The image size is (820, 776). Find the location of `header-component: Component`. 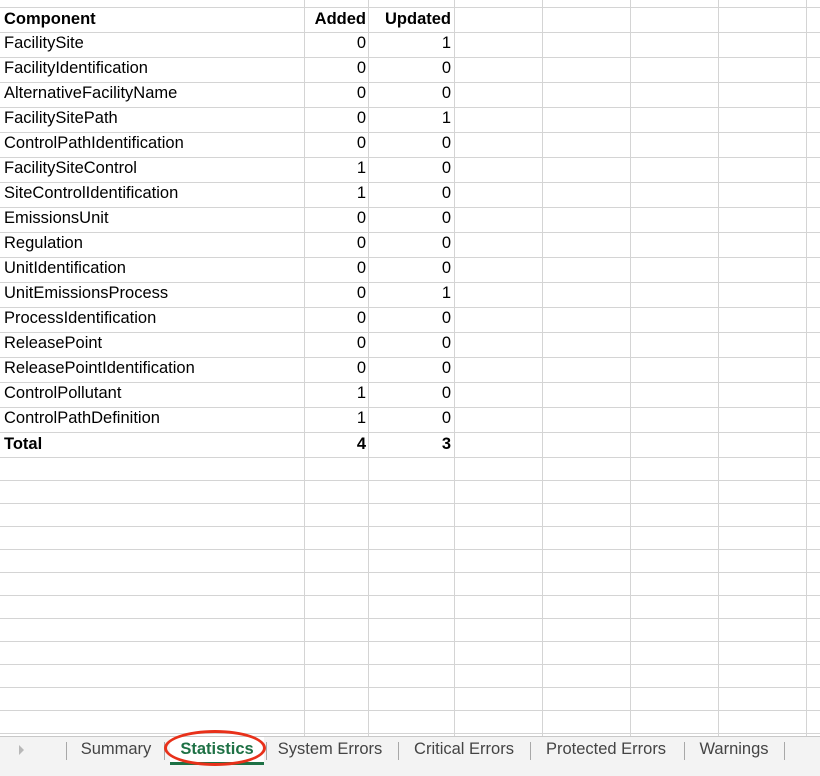

header-component: Component is located at coordinates (153, 19).